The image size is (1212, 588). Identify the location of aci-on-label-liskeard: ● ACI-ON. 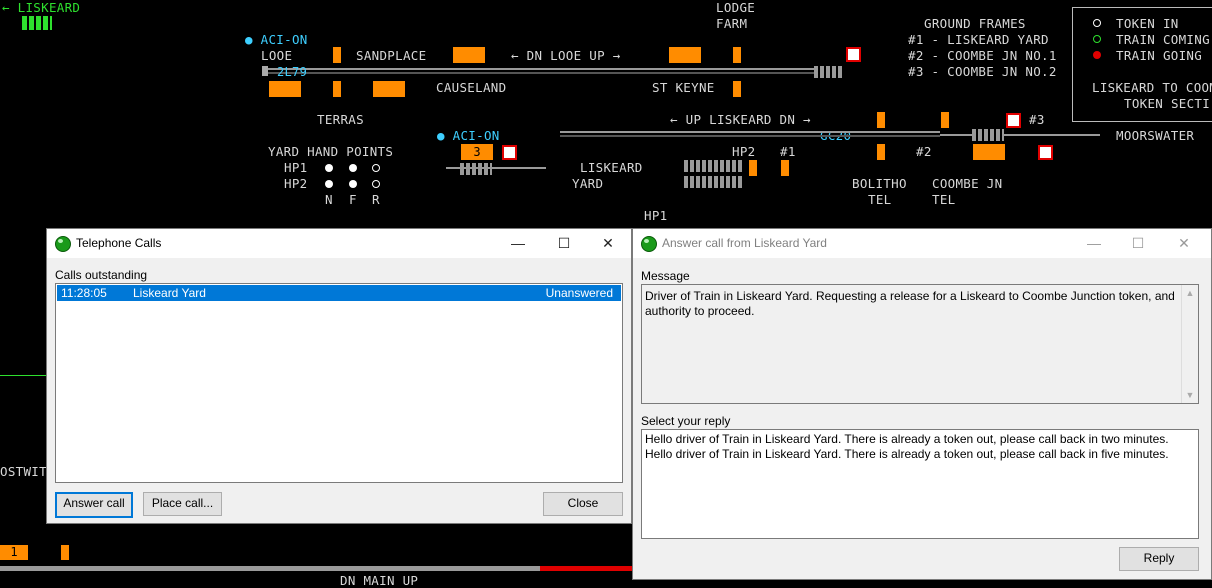
(468, 135).